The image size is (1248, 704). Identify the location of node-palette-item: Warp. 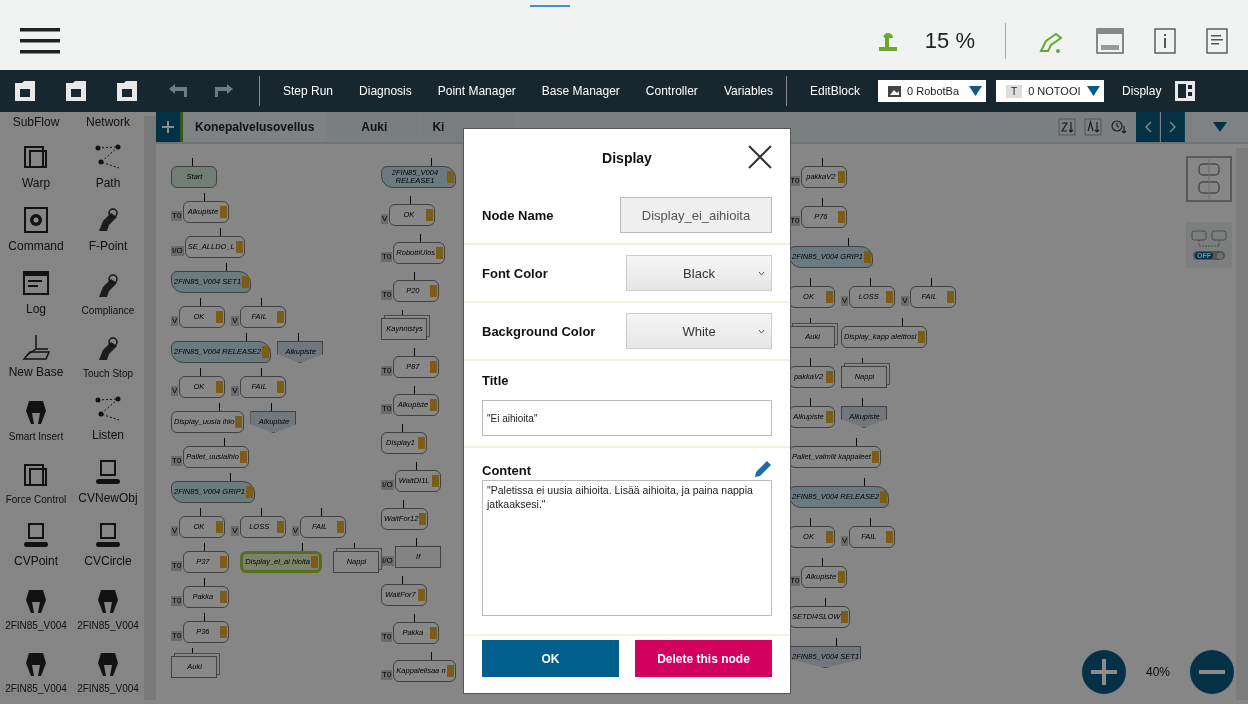
(36, 164).